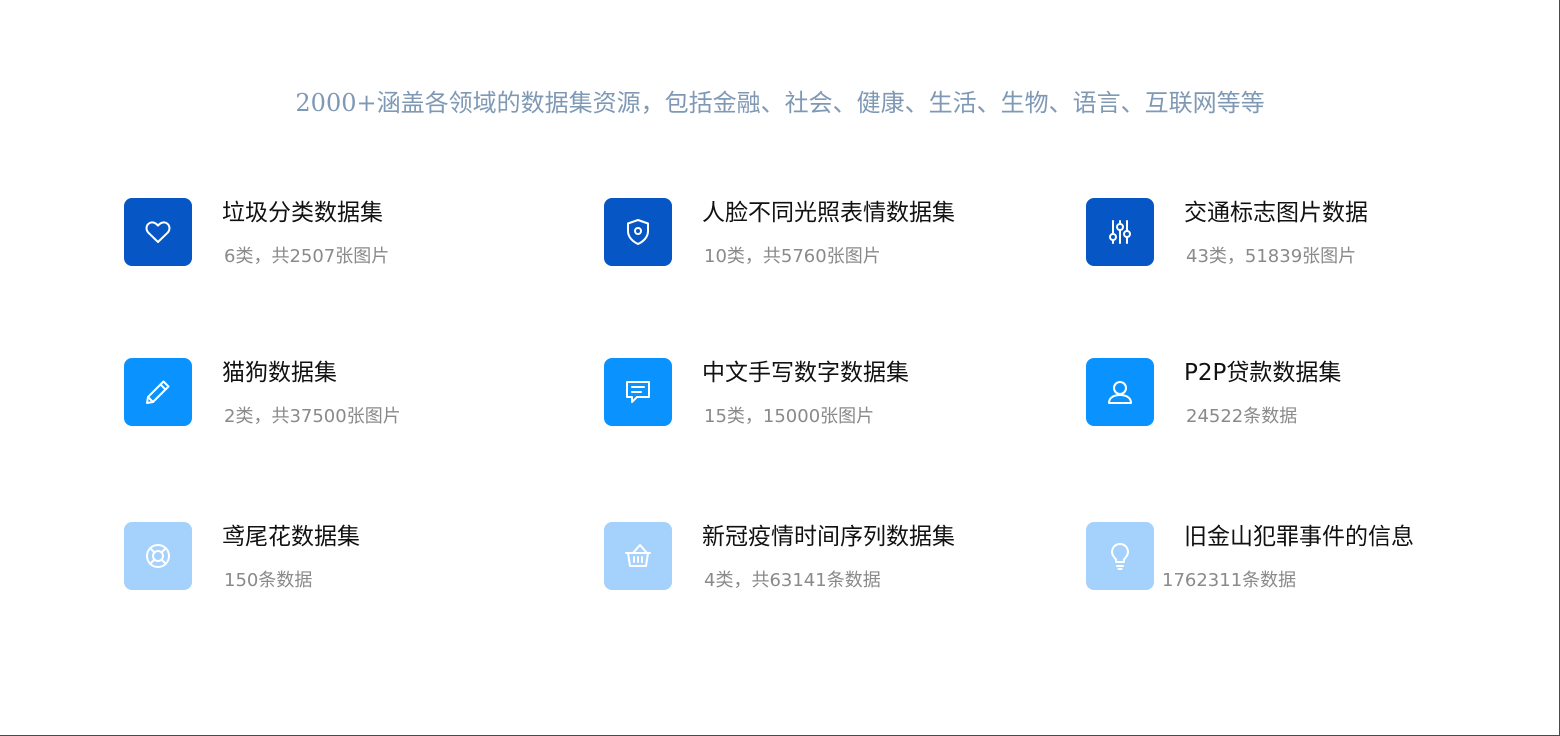 The height and width of the screenshot is (736, 1560). What do you see at coordinates (814, 403) in the screenshot?
I see `dataset-card-chinese-handwritten-digits: 中文手写数字数据集 15类，15000张图片` at bounding box center [814, 403].